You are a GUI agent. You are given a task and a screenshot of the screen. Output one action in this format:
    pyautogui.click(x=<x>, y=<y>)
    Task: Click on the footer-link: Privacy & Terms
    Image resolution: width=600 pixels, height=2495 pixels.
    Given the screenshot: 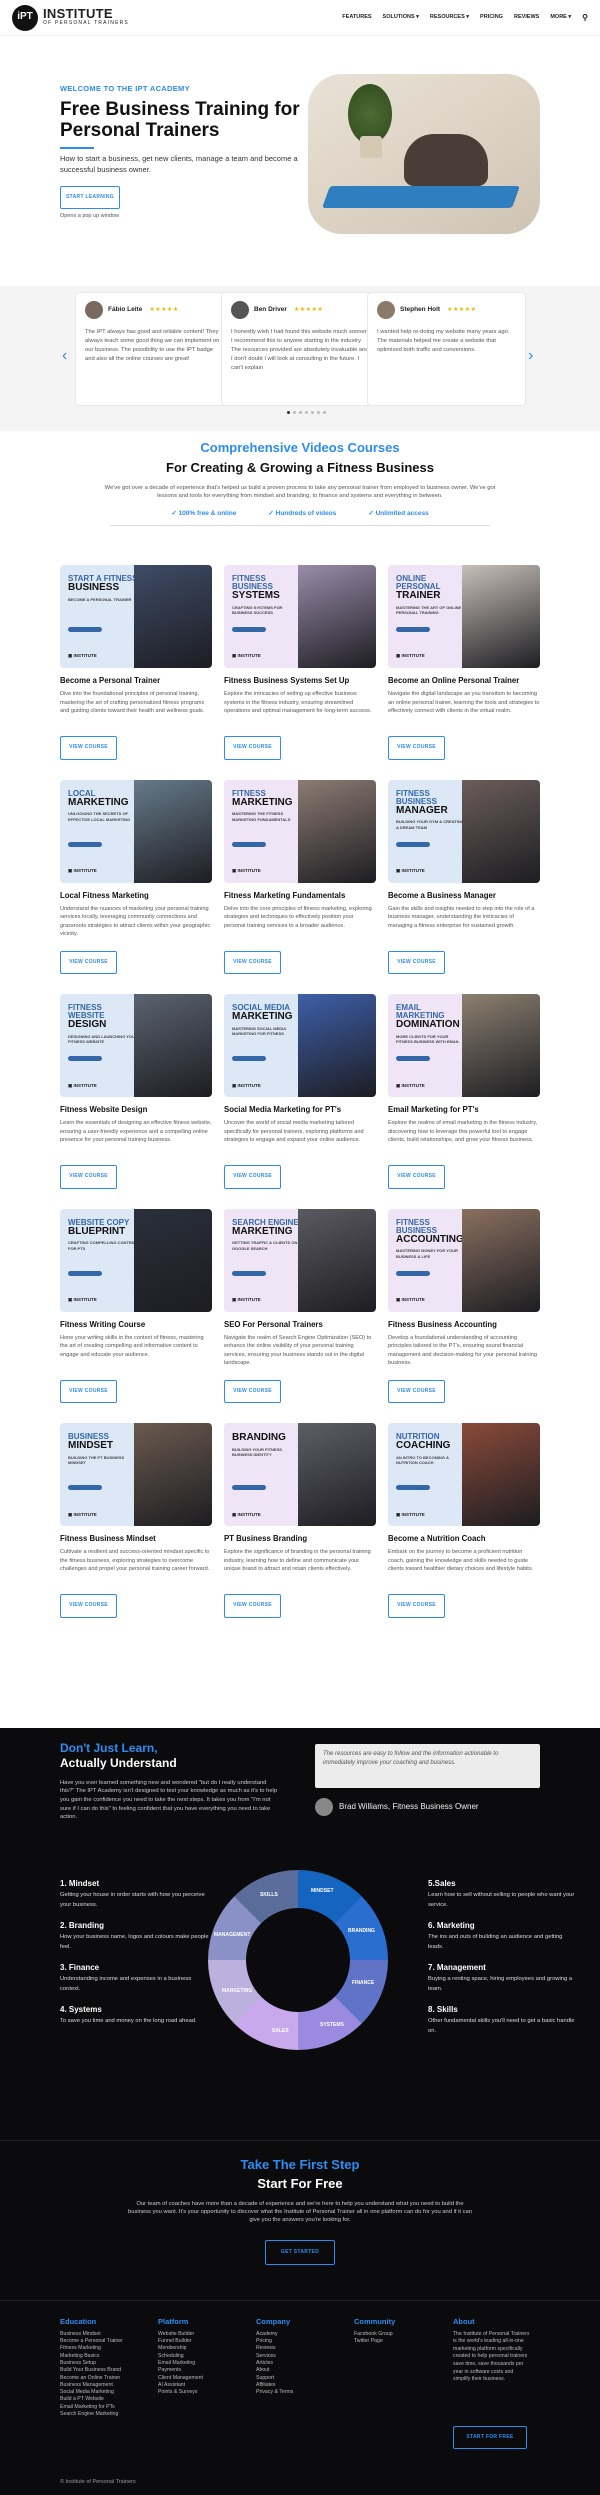 What is the action you would take?
    pyautogui.click(x=301, y=2392)
    